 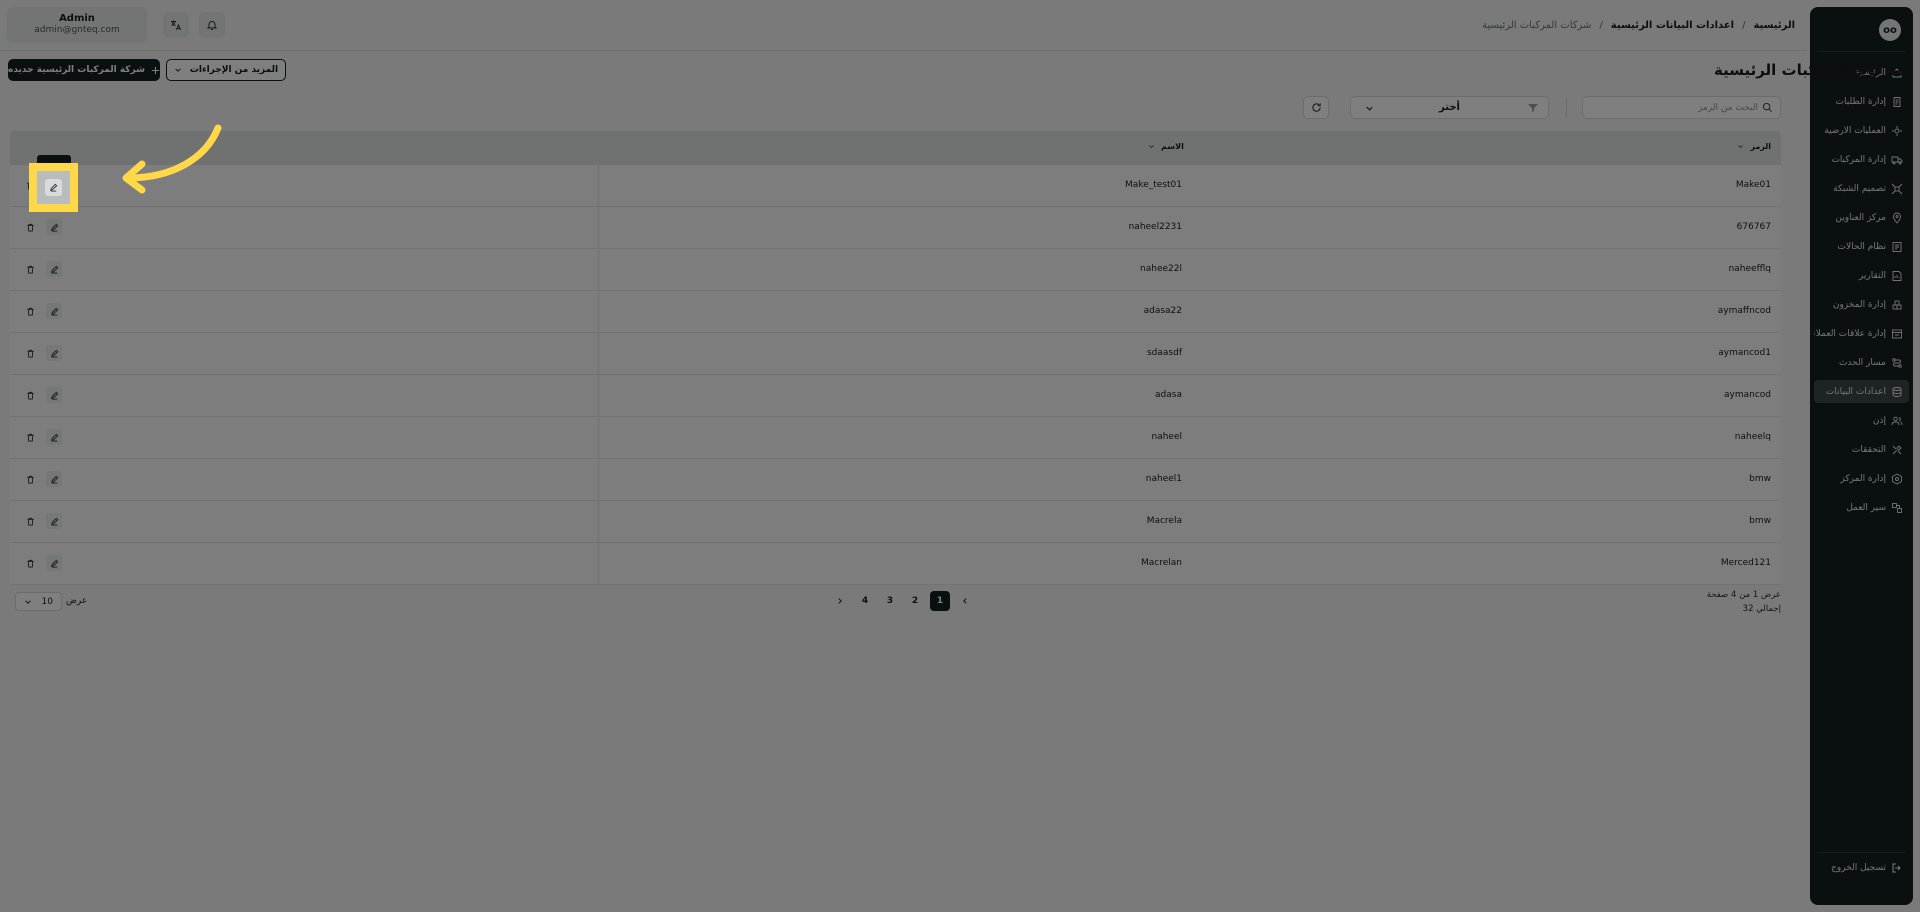 I want to click on refresh-icon, so click(x=1316, y=107).